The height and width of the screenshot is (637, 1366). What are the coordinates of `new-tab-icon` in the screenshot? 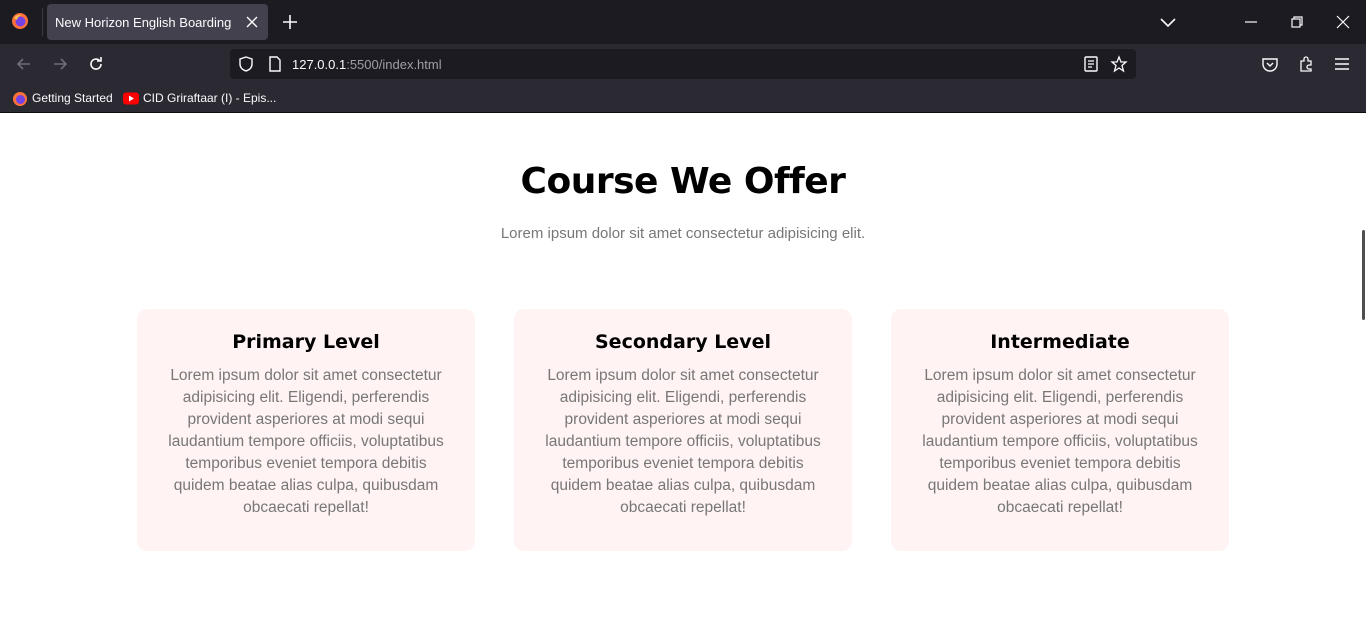 It's located at (290, 22).